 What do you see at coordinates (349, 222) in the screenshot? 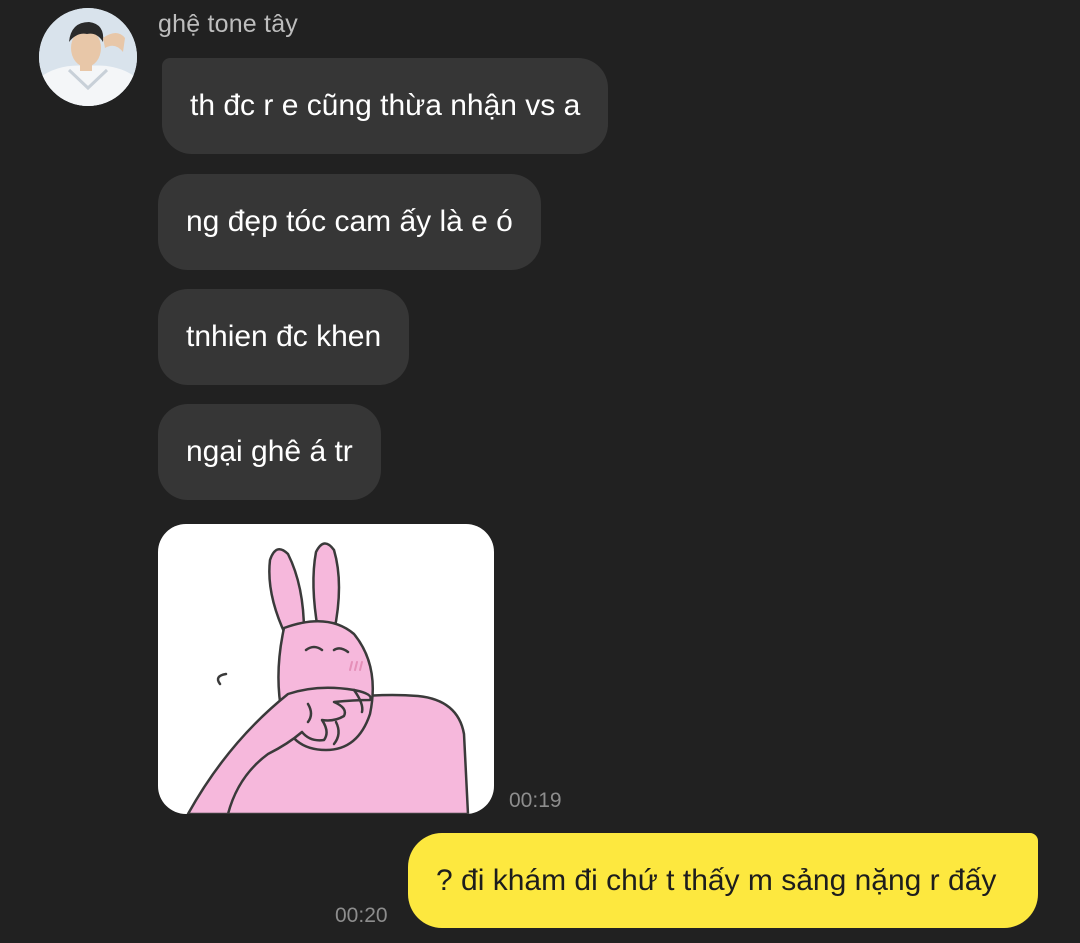
I see `incoming-message: ng đẹp tóc cam ấy là e ó` at bounding box center [349, 222].